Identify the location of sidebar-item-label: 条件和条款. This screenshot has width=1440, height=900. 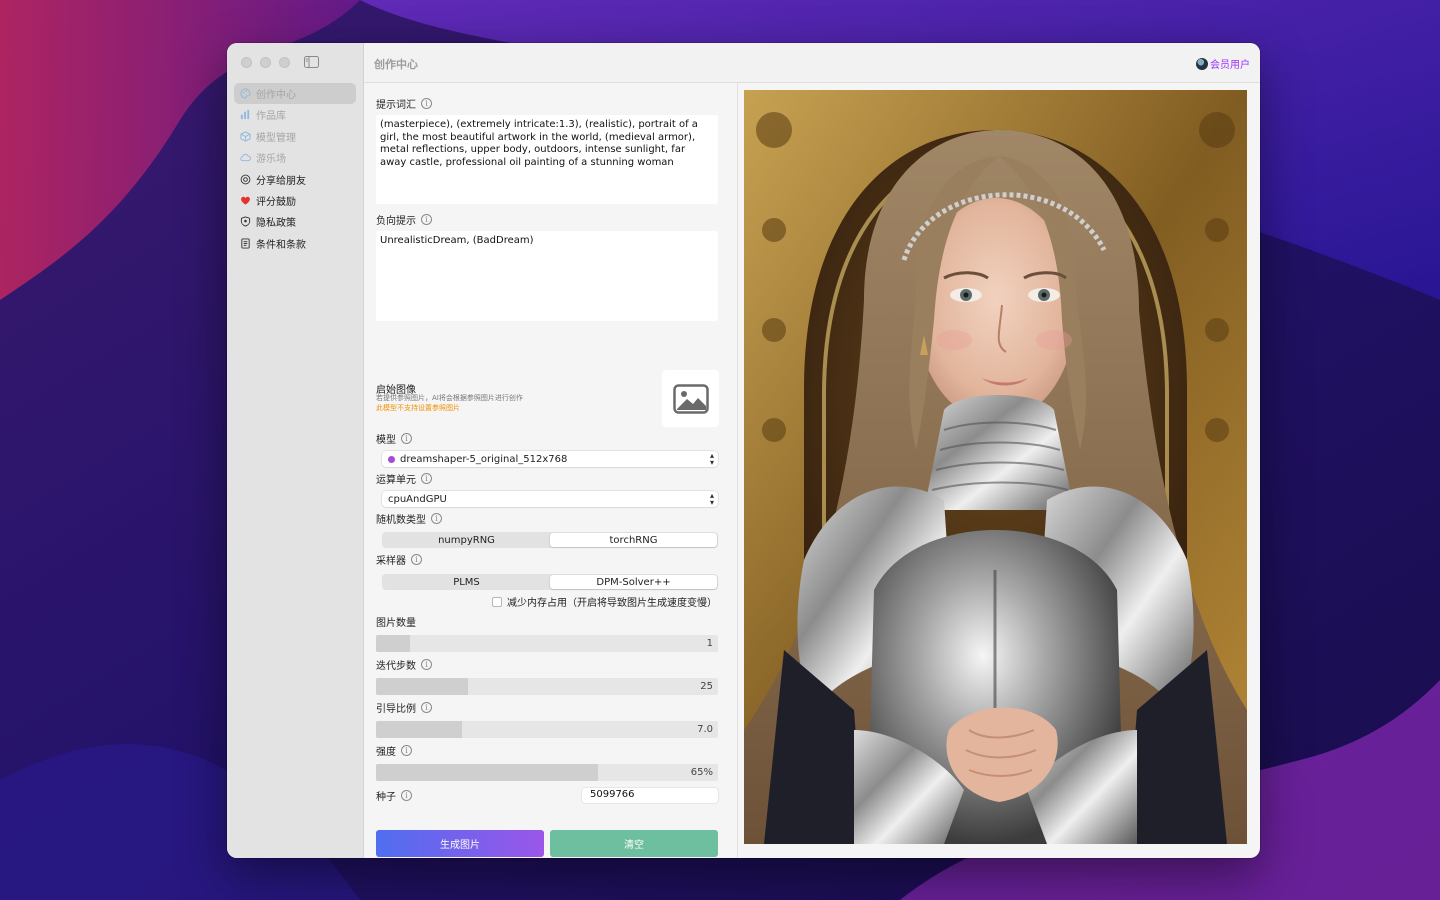
(281, 245).